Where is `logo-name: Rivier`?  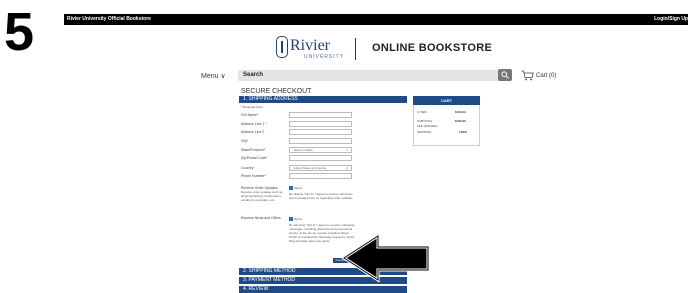 logo-name: Rivier is located at coordinates (310, 45).